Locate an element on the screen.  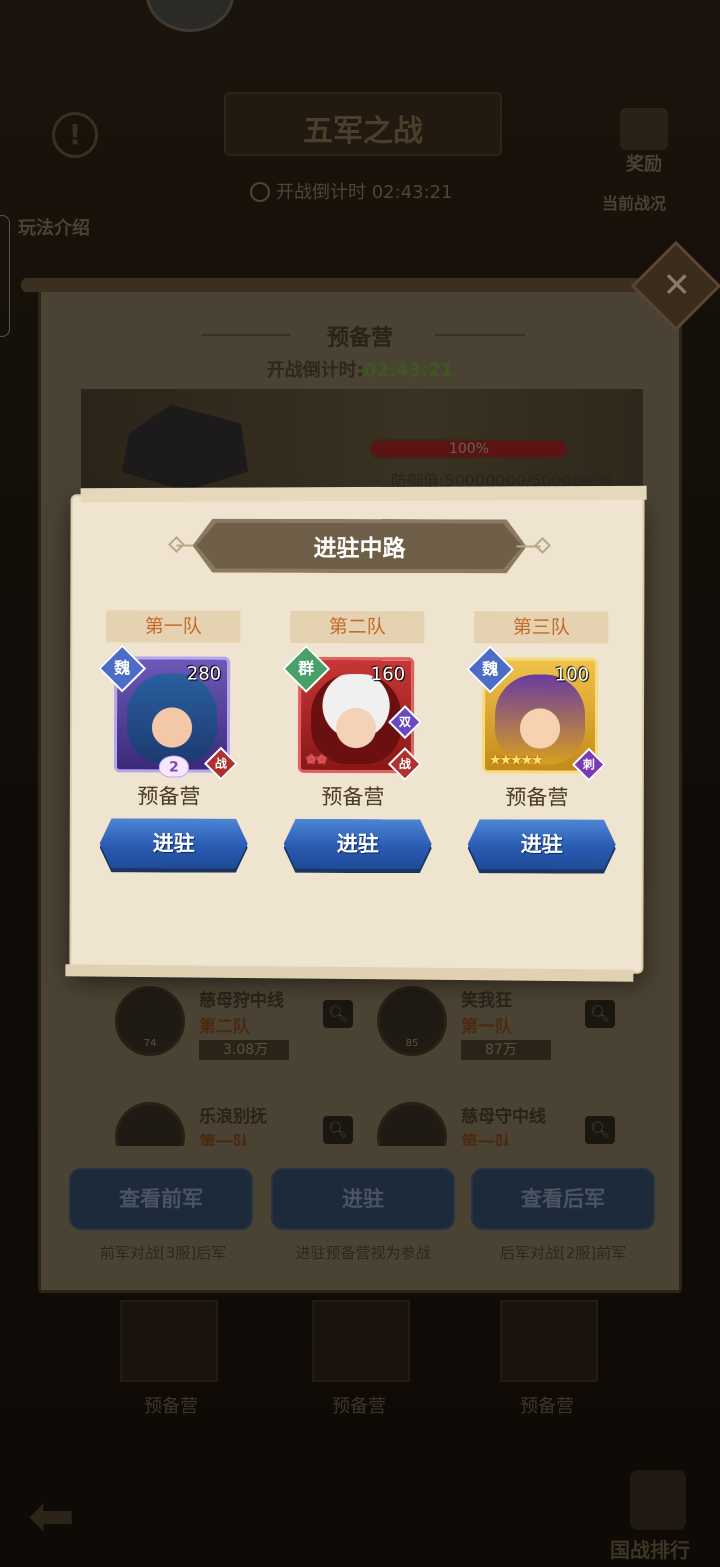
rules-label: 玩法介绍 is located at coordinates (54, 228).